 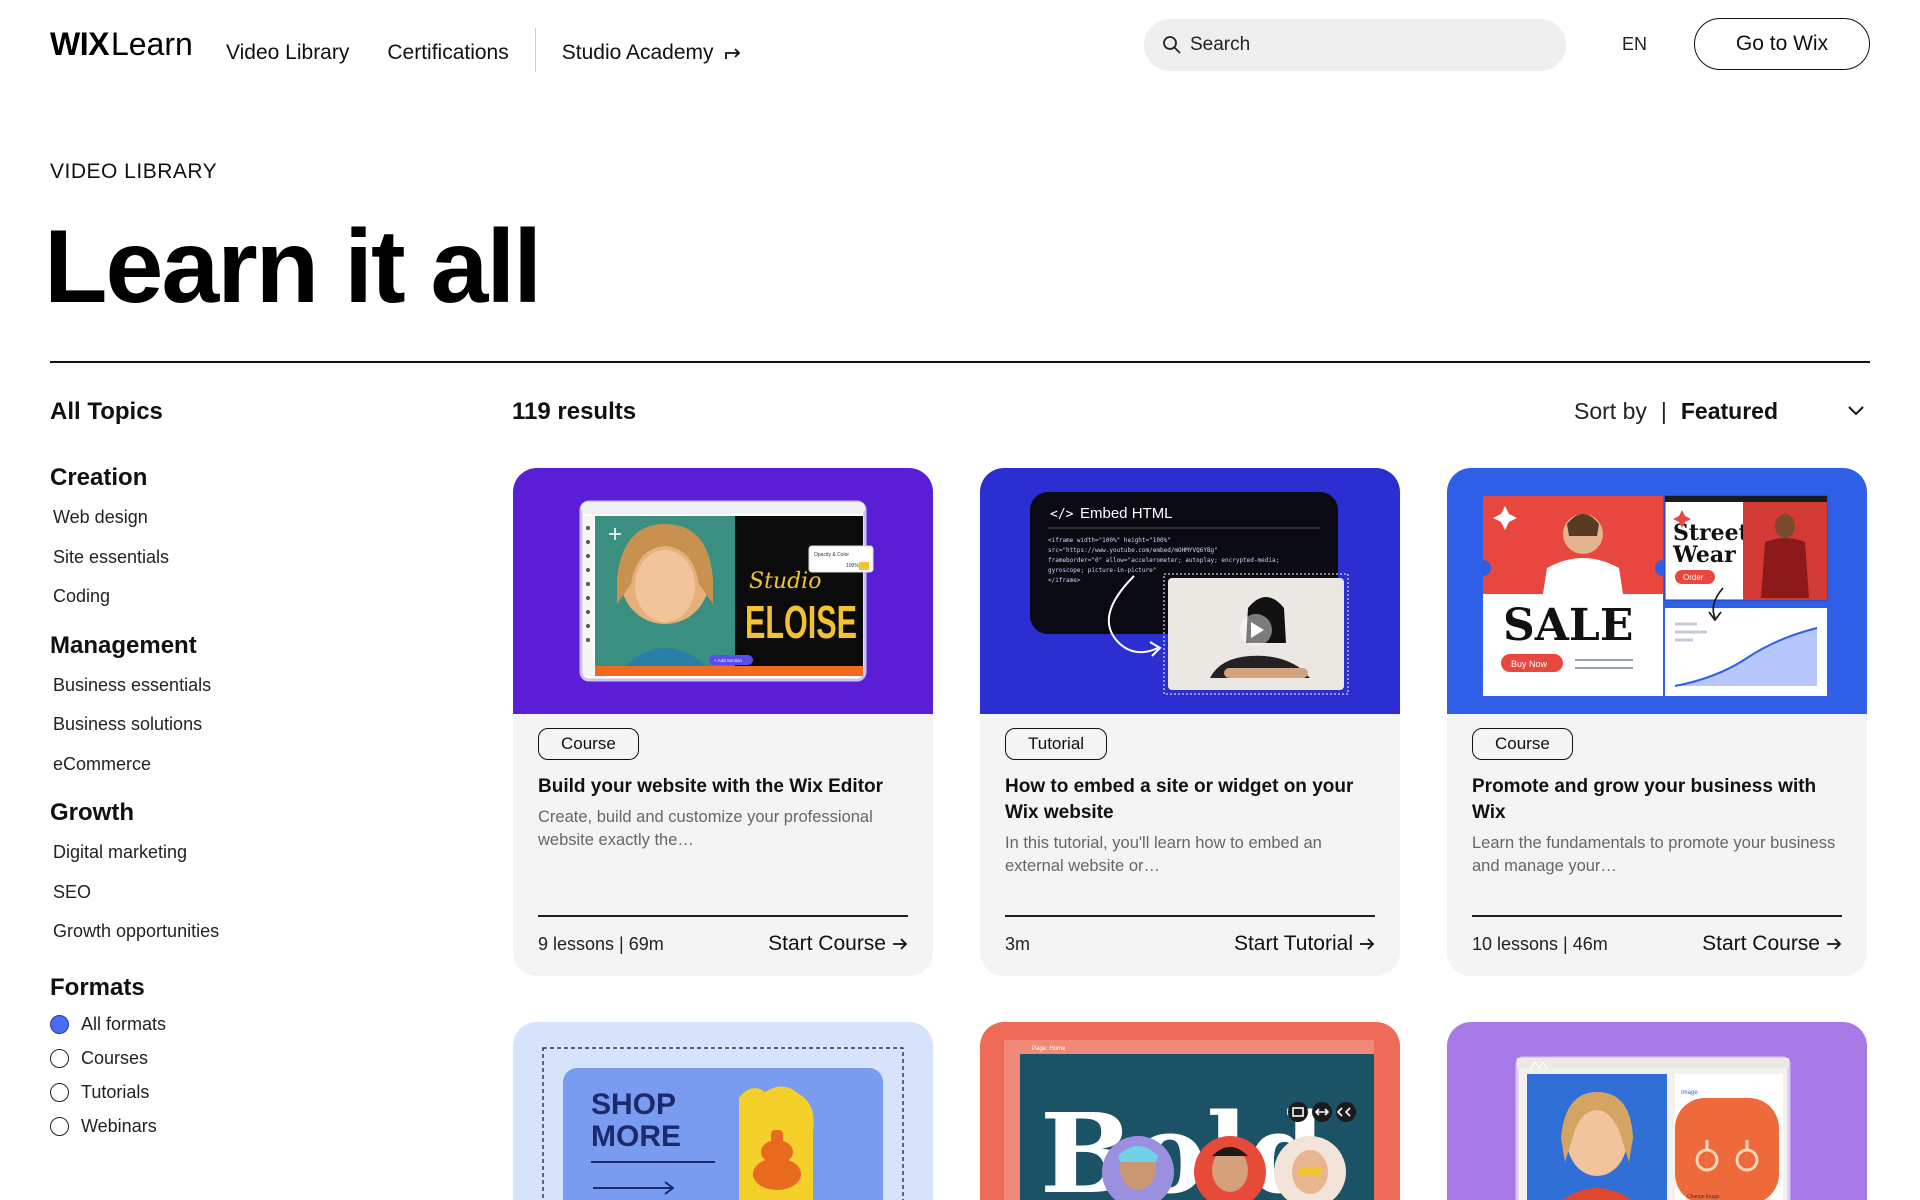 I want to click on wix-learn-logo: WIX Learn, so click(x=121, y=44).